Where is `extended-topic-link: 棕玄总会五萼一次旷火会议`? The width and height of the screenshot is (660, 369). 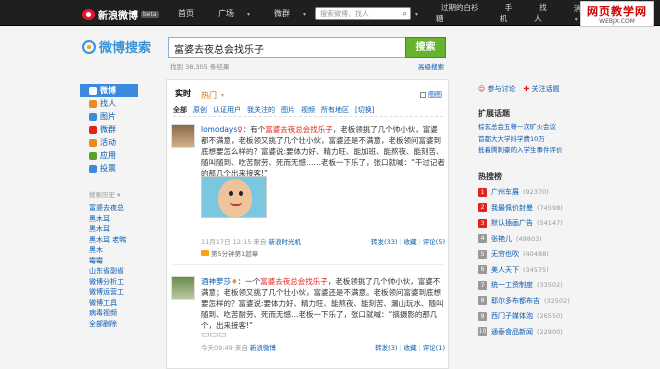 extended-topic-link: 棕玄总会五萼一次旷火会议 is located at coordinates (528, 128).